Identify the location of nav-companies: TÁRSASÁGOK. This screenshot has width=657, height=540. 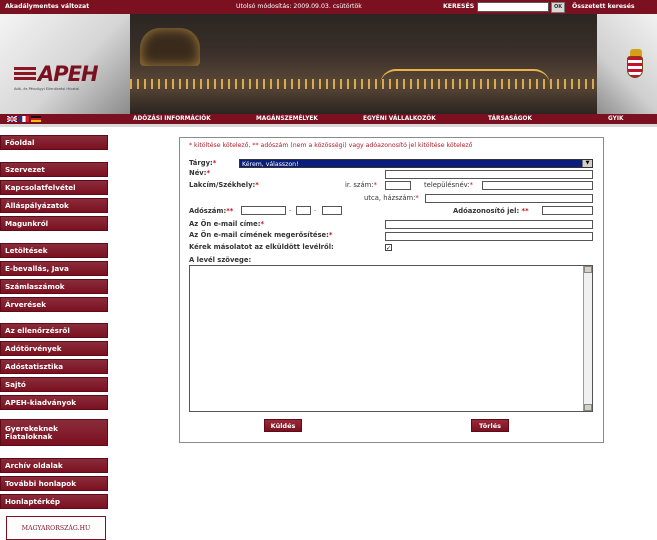
(510, 119).